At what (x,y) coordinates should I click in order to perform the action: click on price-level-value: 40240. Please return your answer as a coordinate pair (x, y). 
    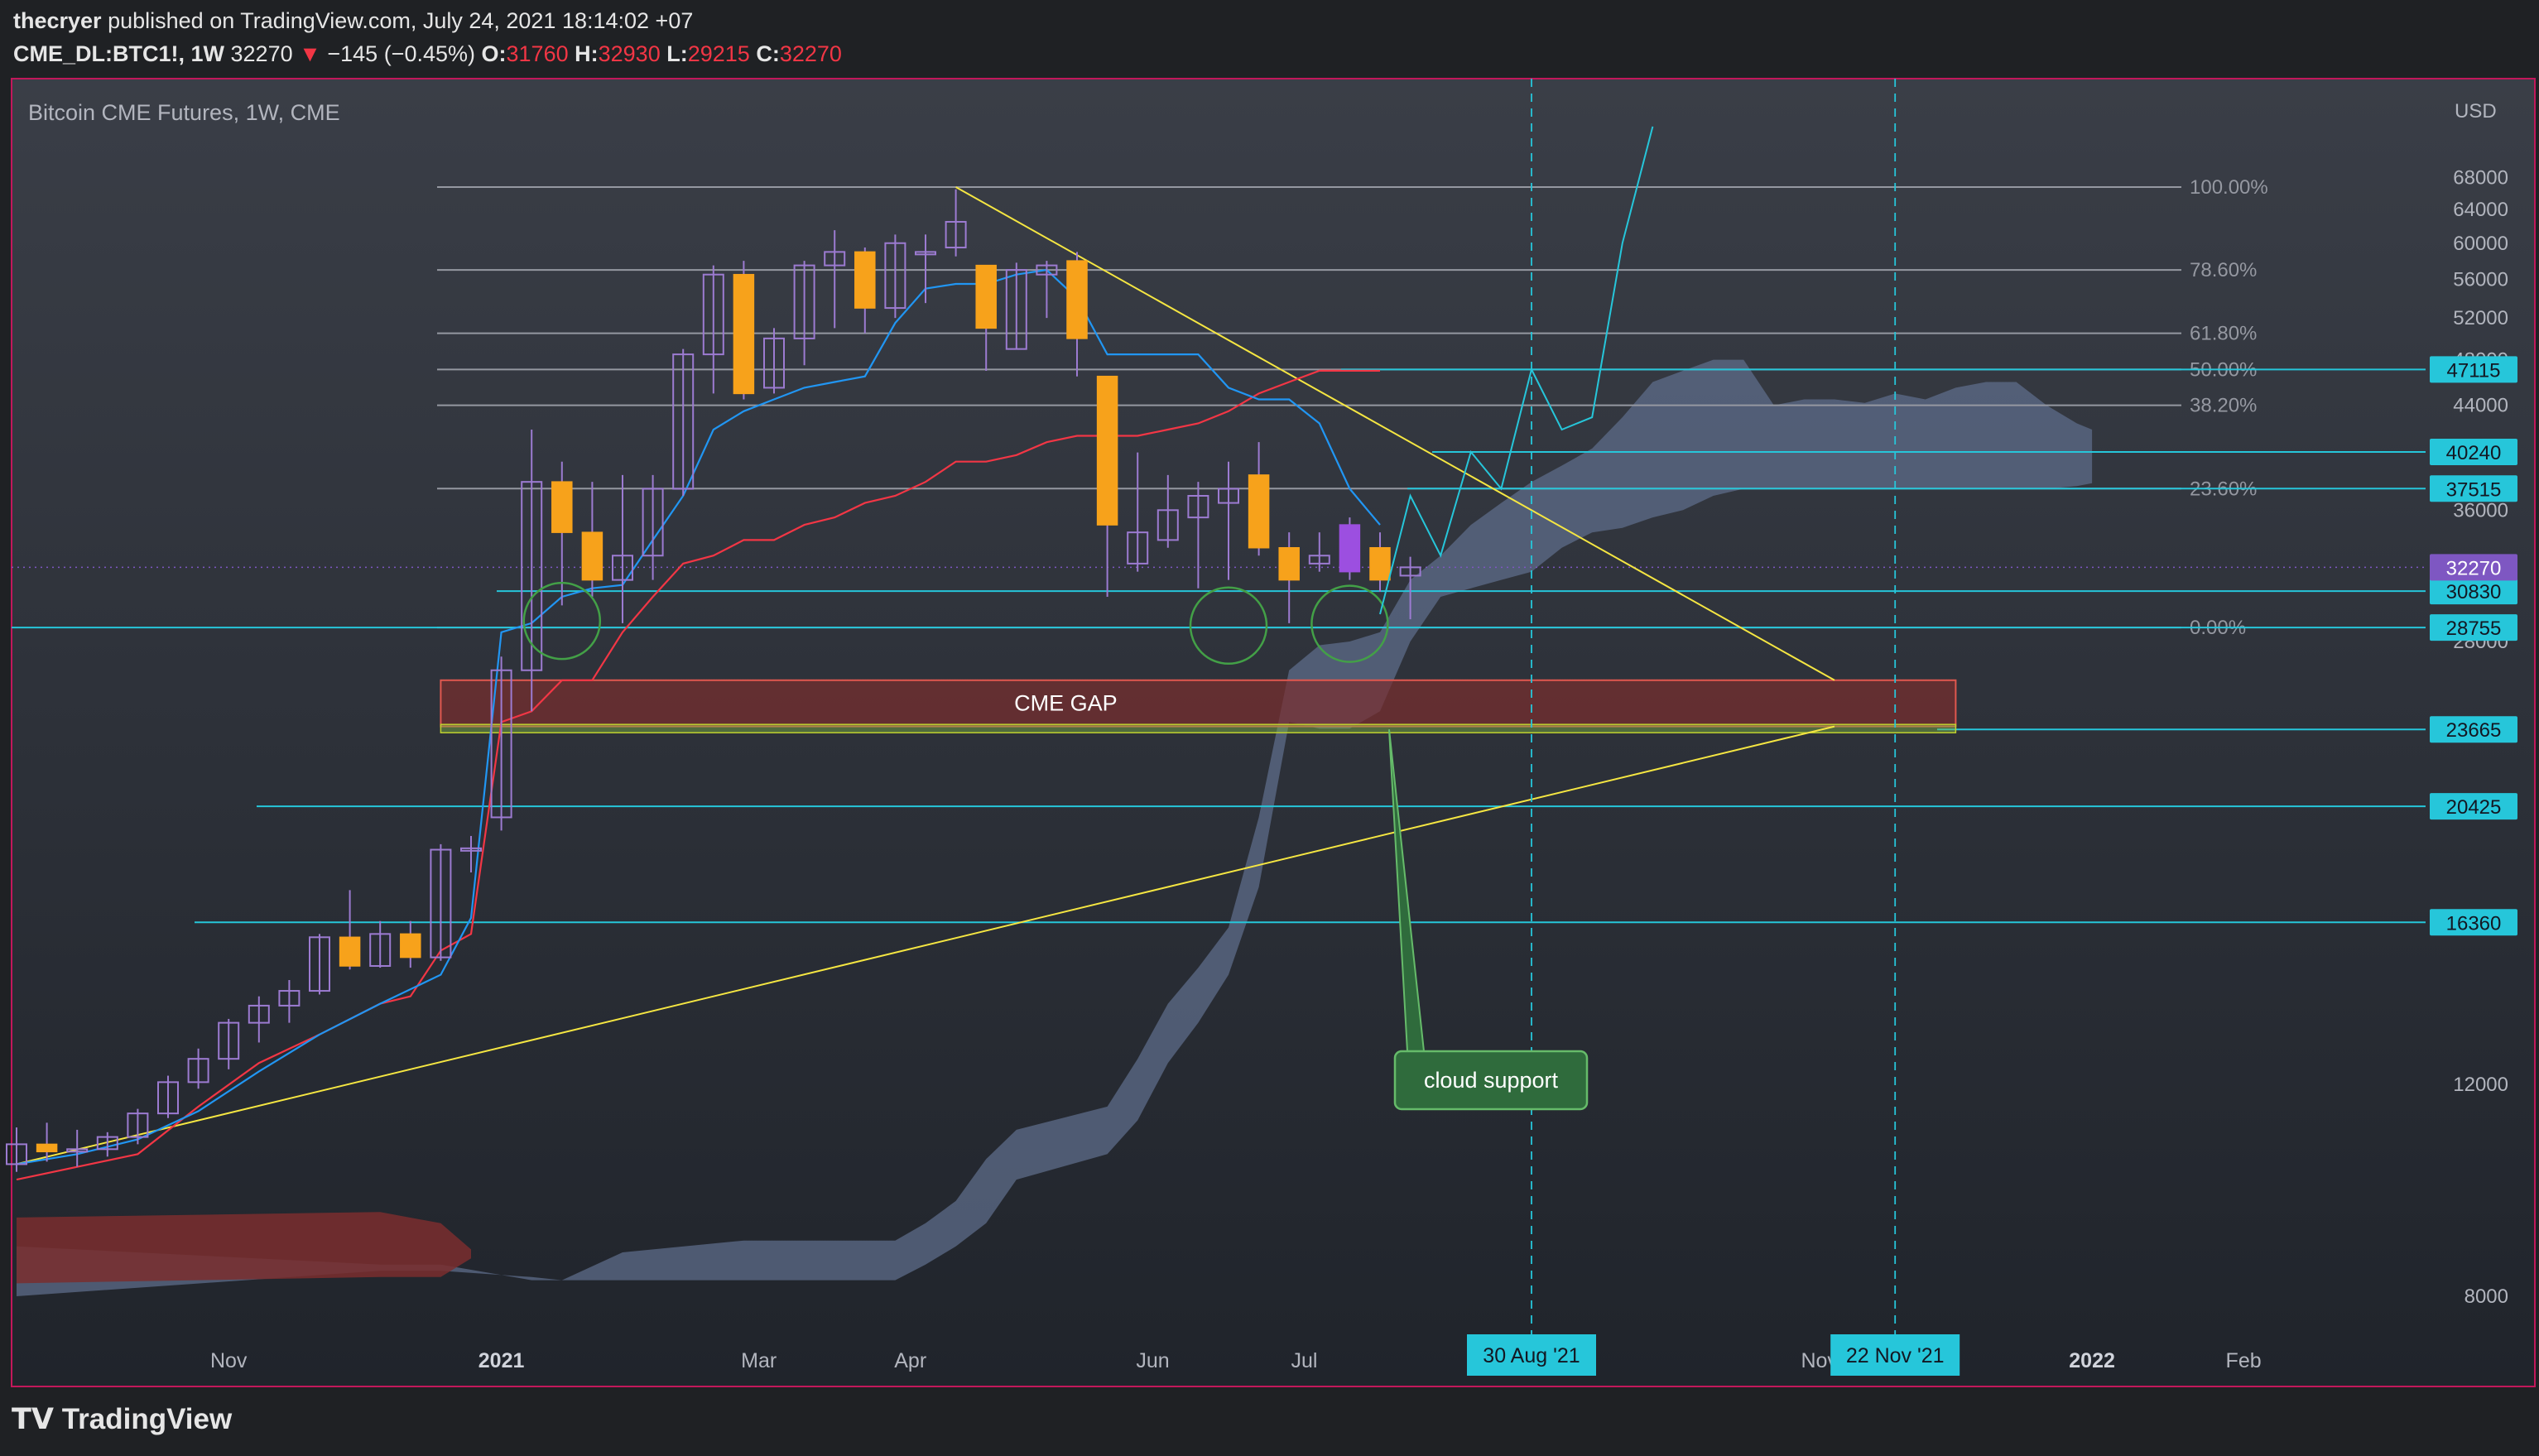
    Looking at the image, I should click on (2474, 453).